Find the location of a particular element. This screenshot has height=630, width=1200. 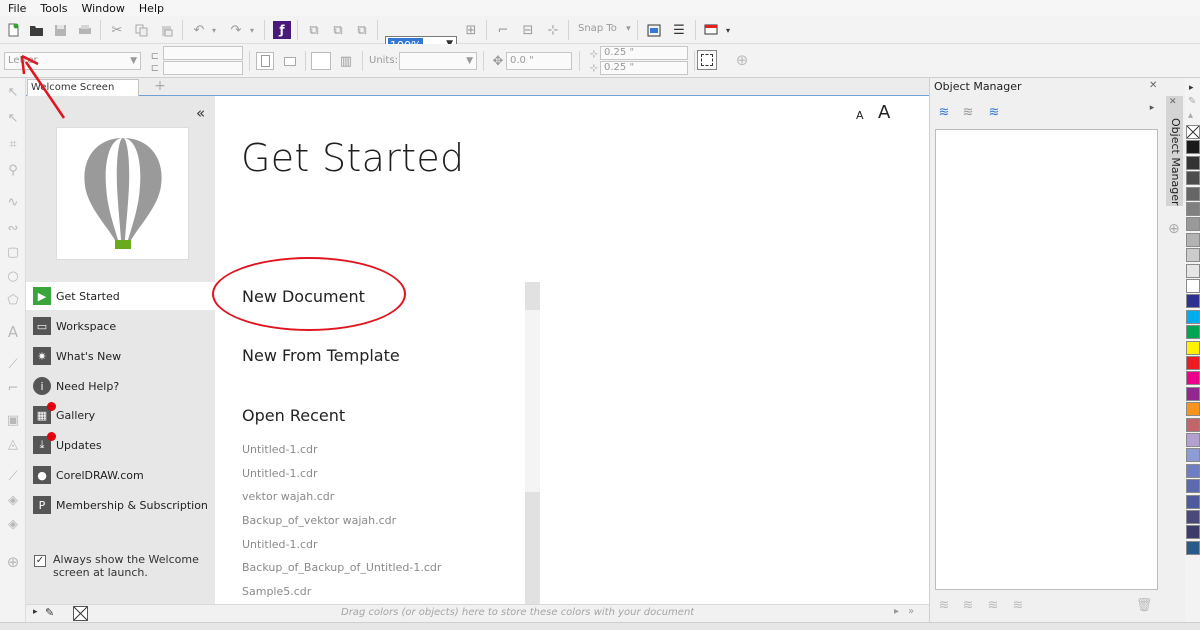

scrollbar-thumb is located at coordinates (532, 296).